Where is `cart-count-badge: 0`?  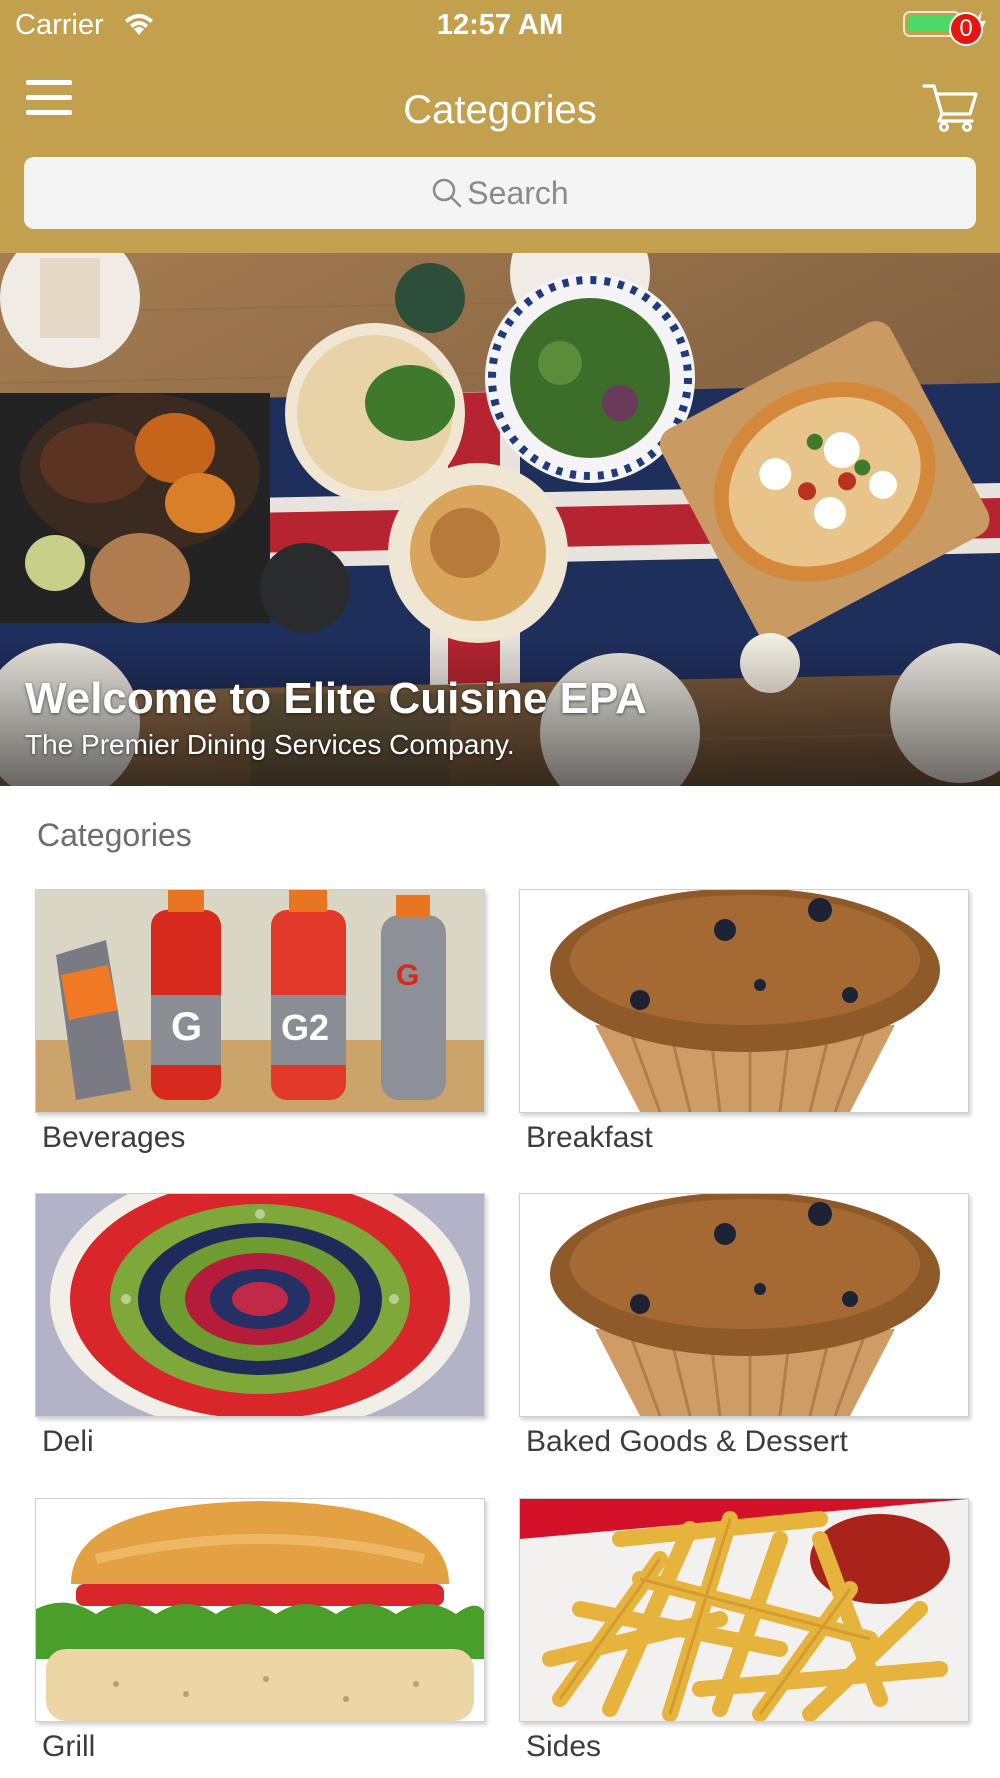
cart-count-badge: 0 is located at coordinates (966, 29).